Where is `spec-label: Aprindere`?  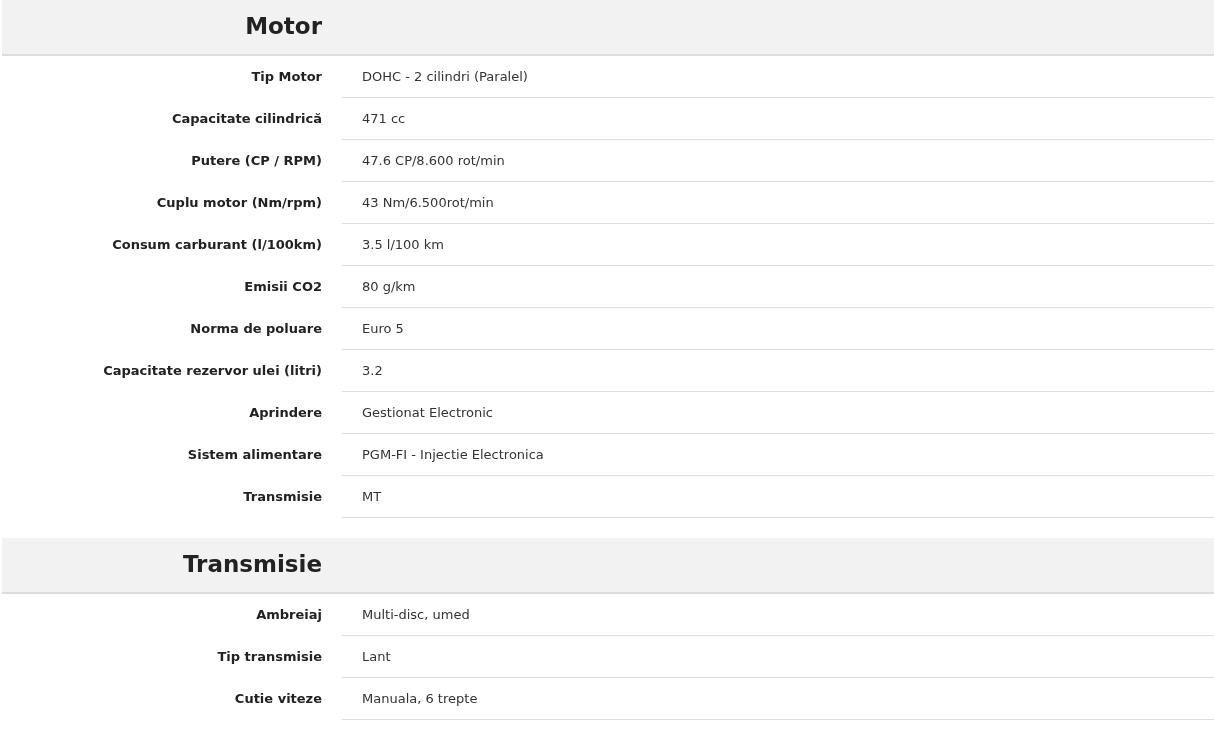 spec-label: Aprindere is located at coordinates (285, 413).